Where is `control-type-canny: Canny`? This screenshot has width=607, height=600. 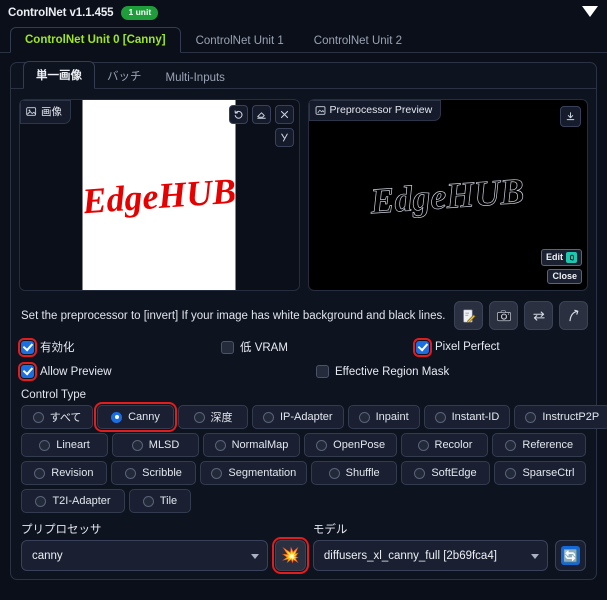 control-type-canny: Canny is located at coordinates (135, 417).